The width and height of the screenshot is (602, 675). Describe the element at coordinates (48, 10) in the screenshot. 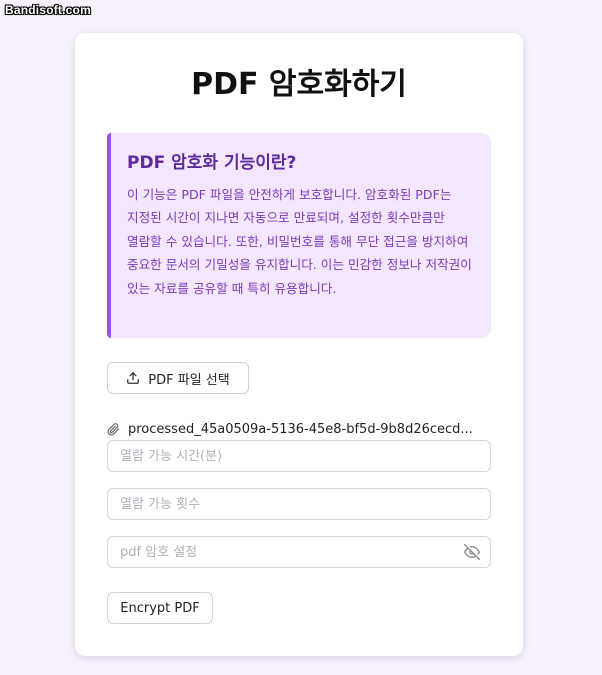

I see `bandisoft-watermark: Bandisoft.com` at that location.